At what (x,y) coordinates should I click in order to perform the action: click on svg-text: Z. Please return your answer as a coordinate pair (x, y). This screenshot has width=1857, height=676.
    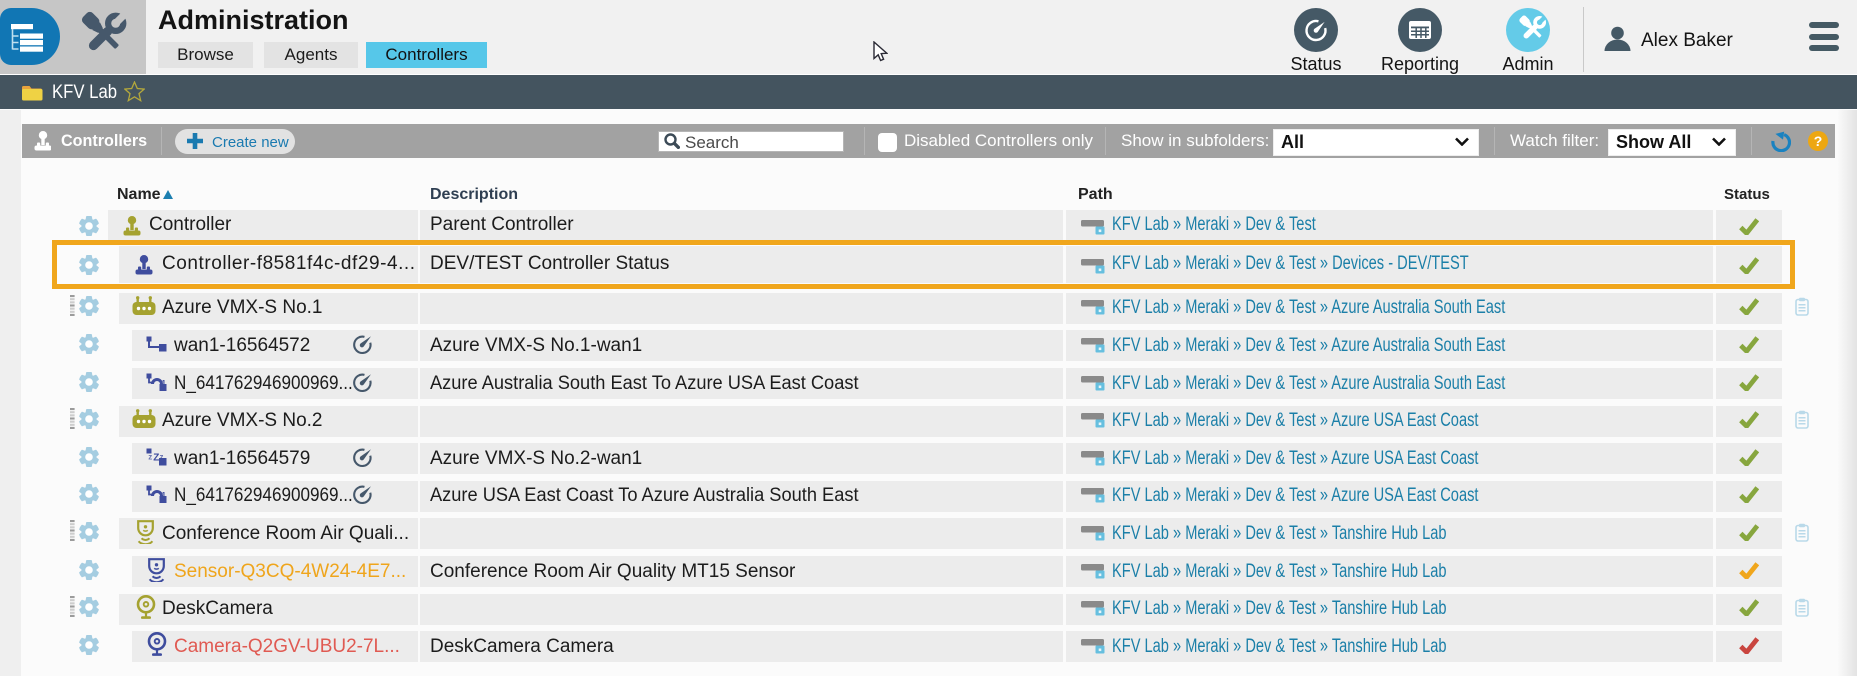
    Looking at the image, I should click on (156, 457).